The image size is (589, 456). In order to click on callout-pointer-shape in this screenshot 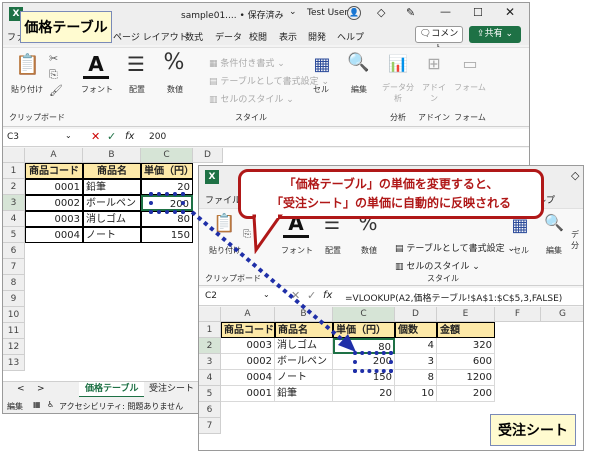, I will do `click(267, 234)`.